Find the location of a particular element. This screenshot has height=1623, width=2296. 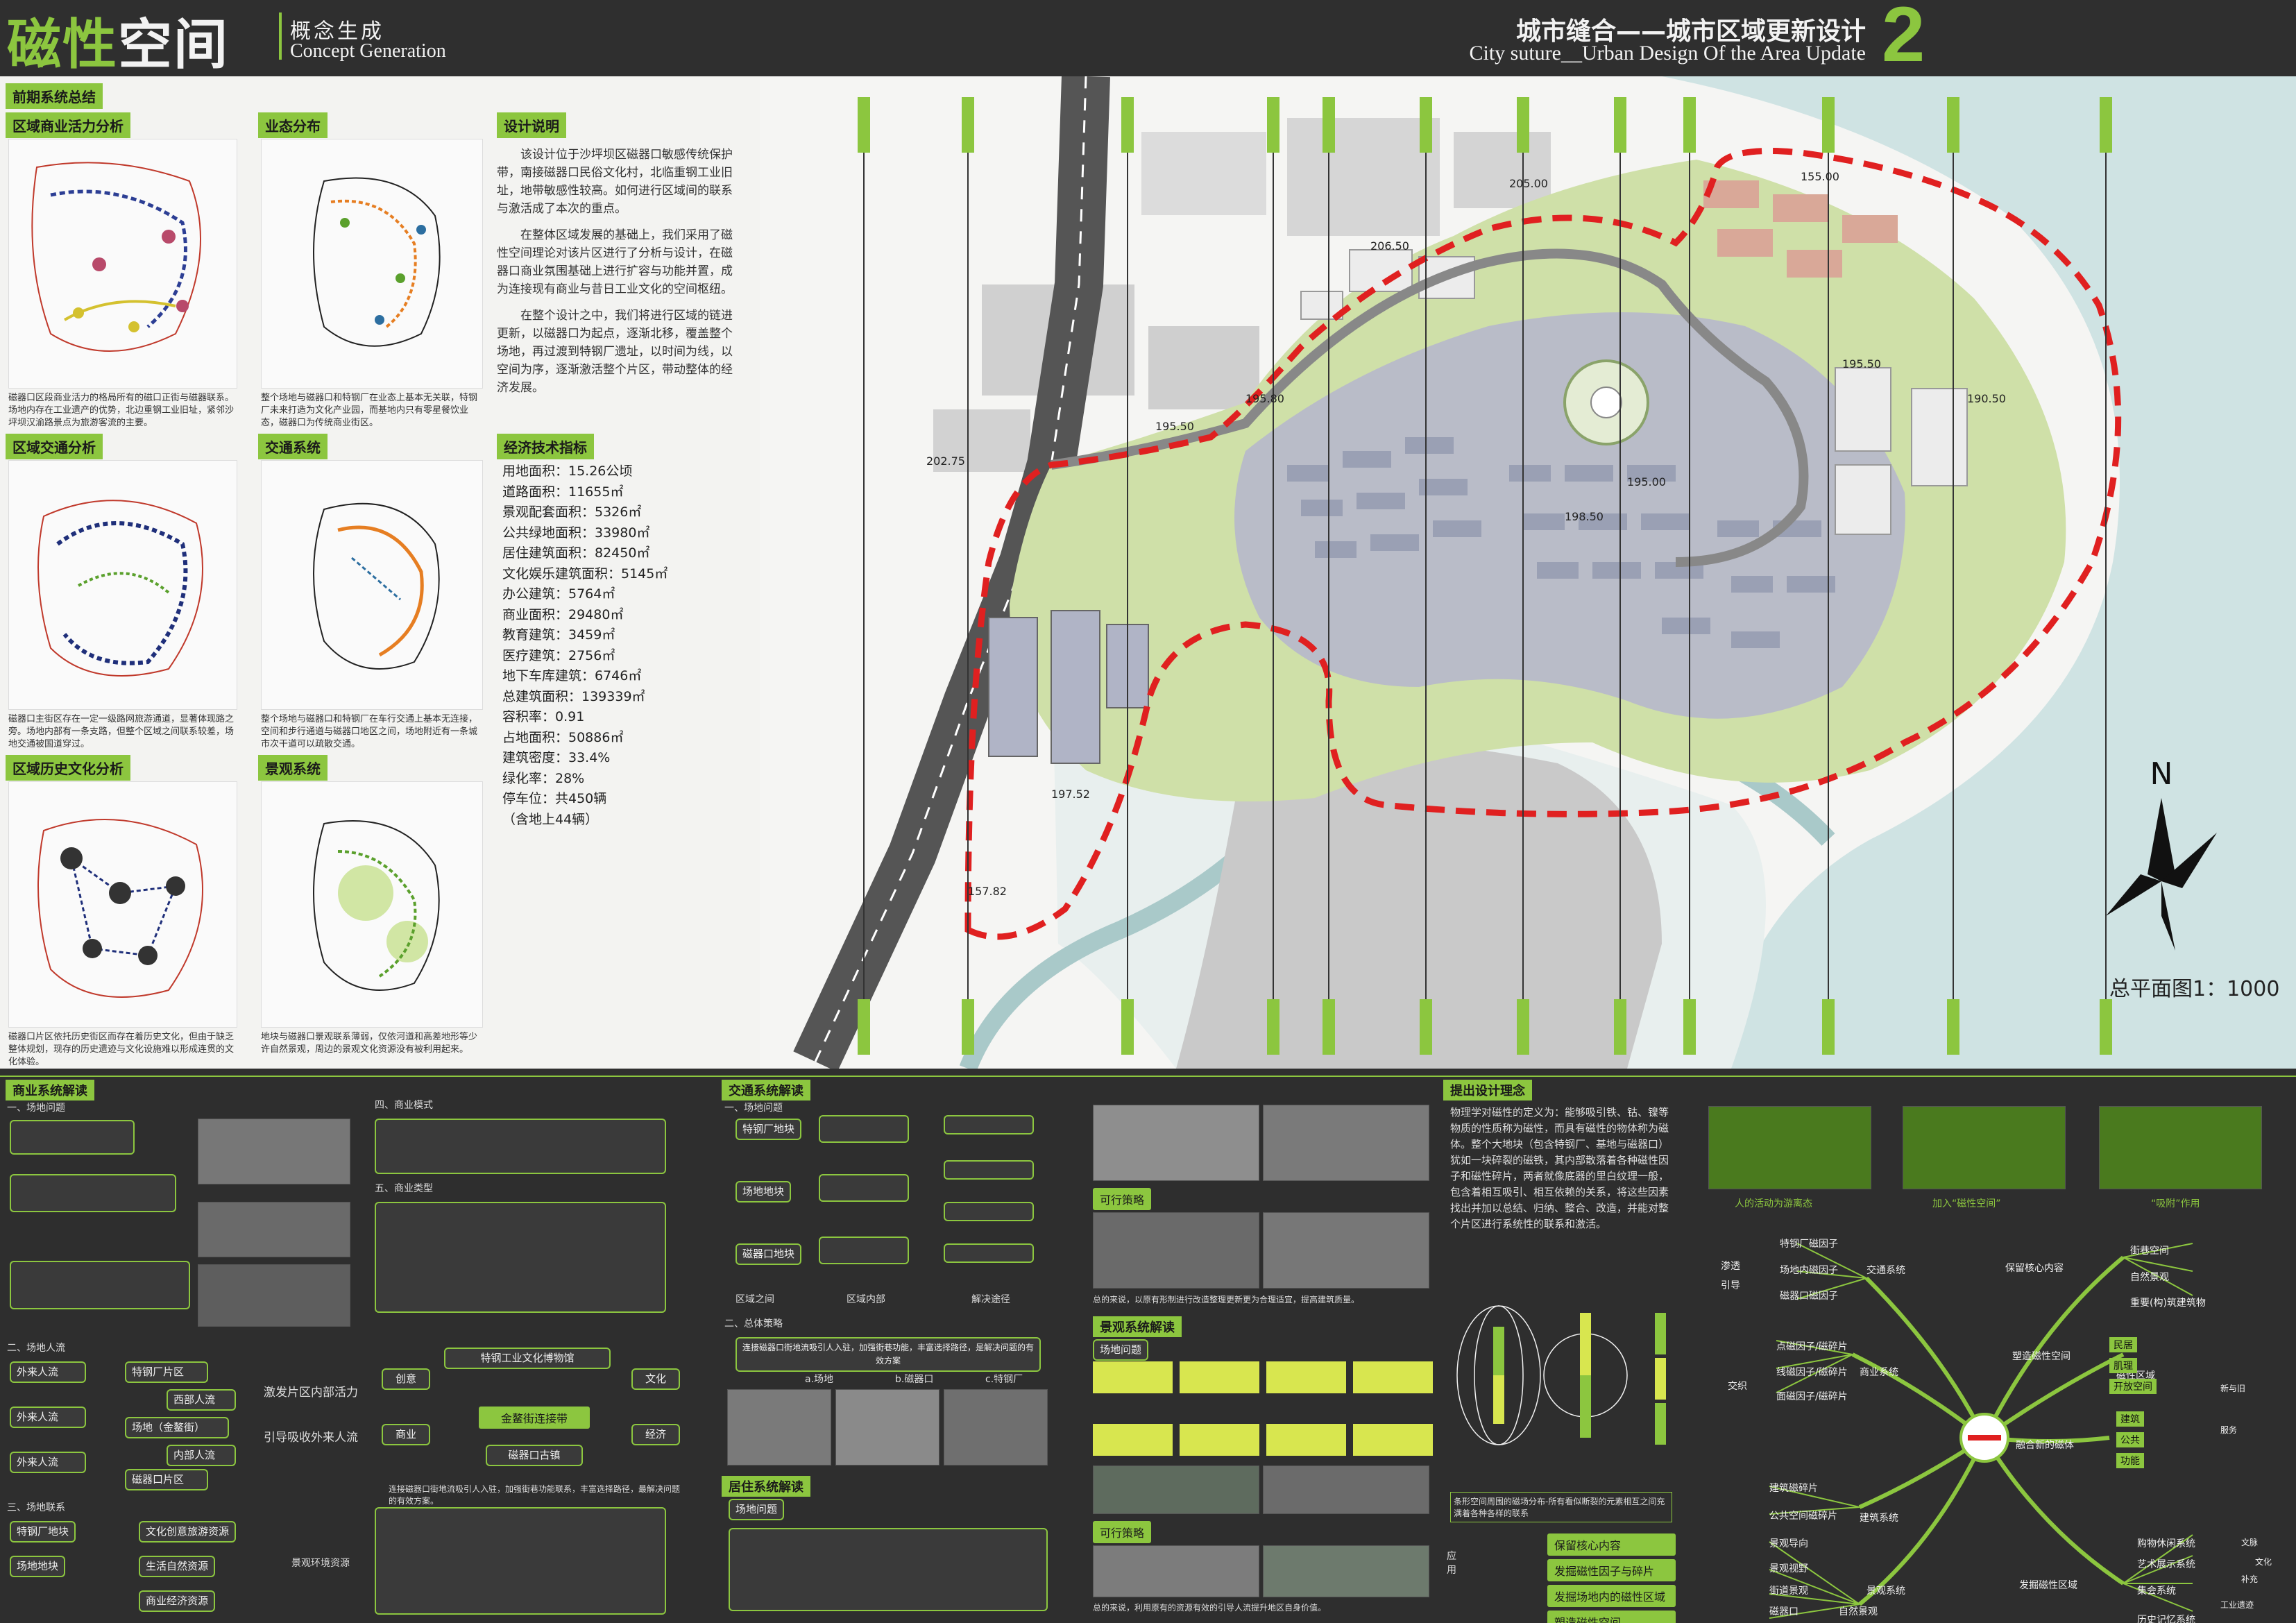

box-center: 金鳌街连接带 is located at coordinates (534, 1418).